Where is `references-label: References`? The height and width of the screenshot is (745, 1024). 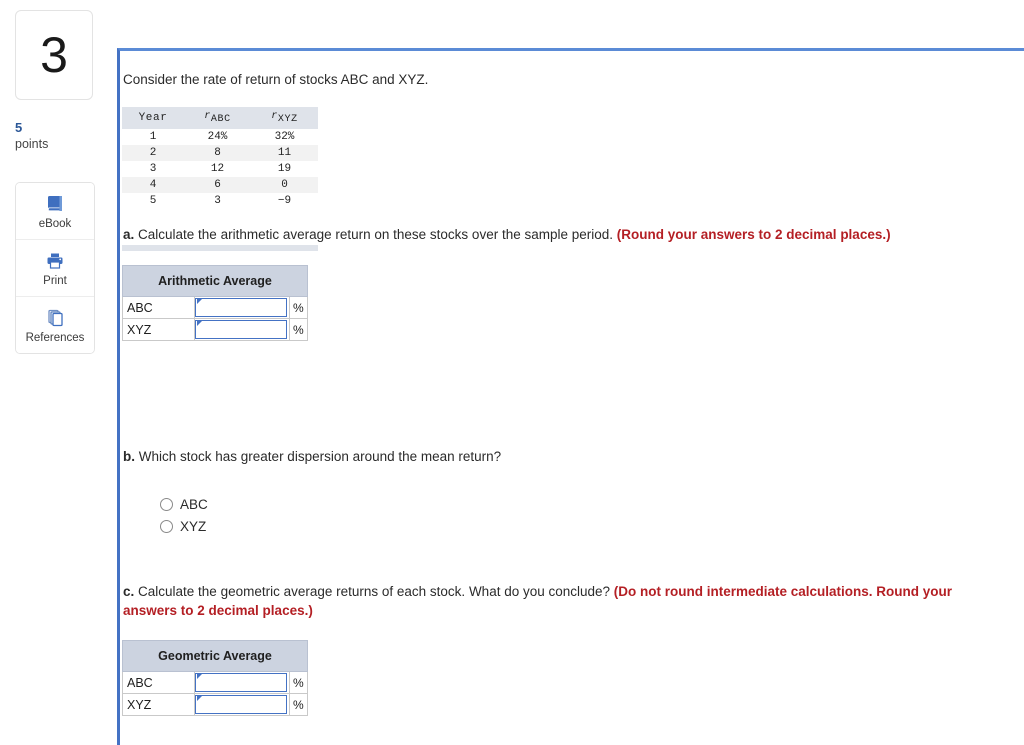 references-label: References is located at coordinates (55, 337).